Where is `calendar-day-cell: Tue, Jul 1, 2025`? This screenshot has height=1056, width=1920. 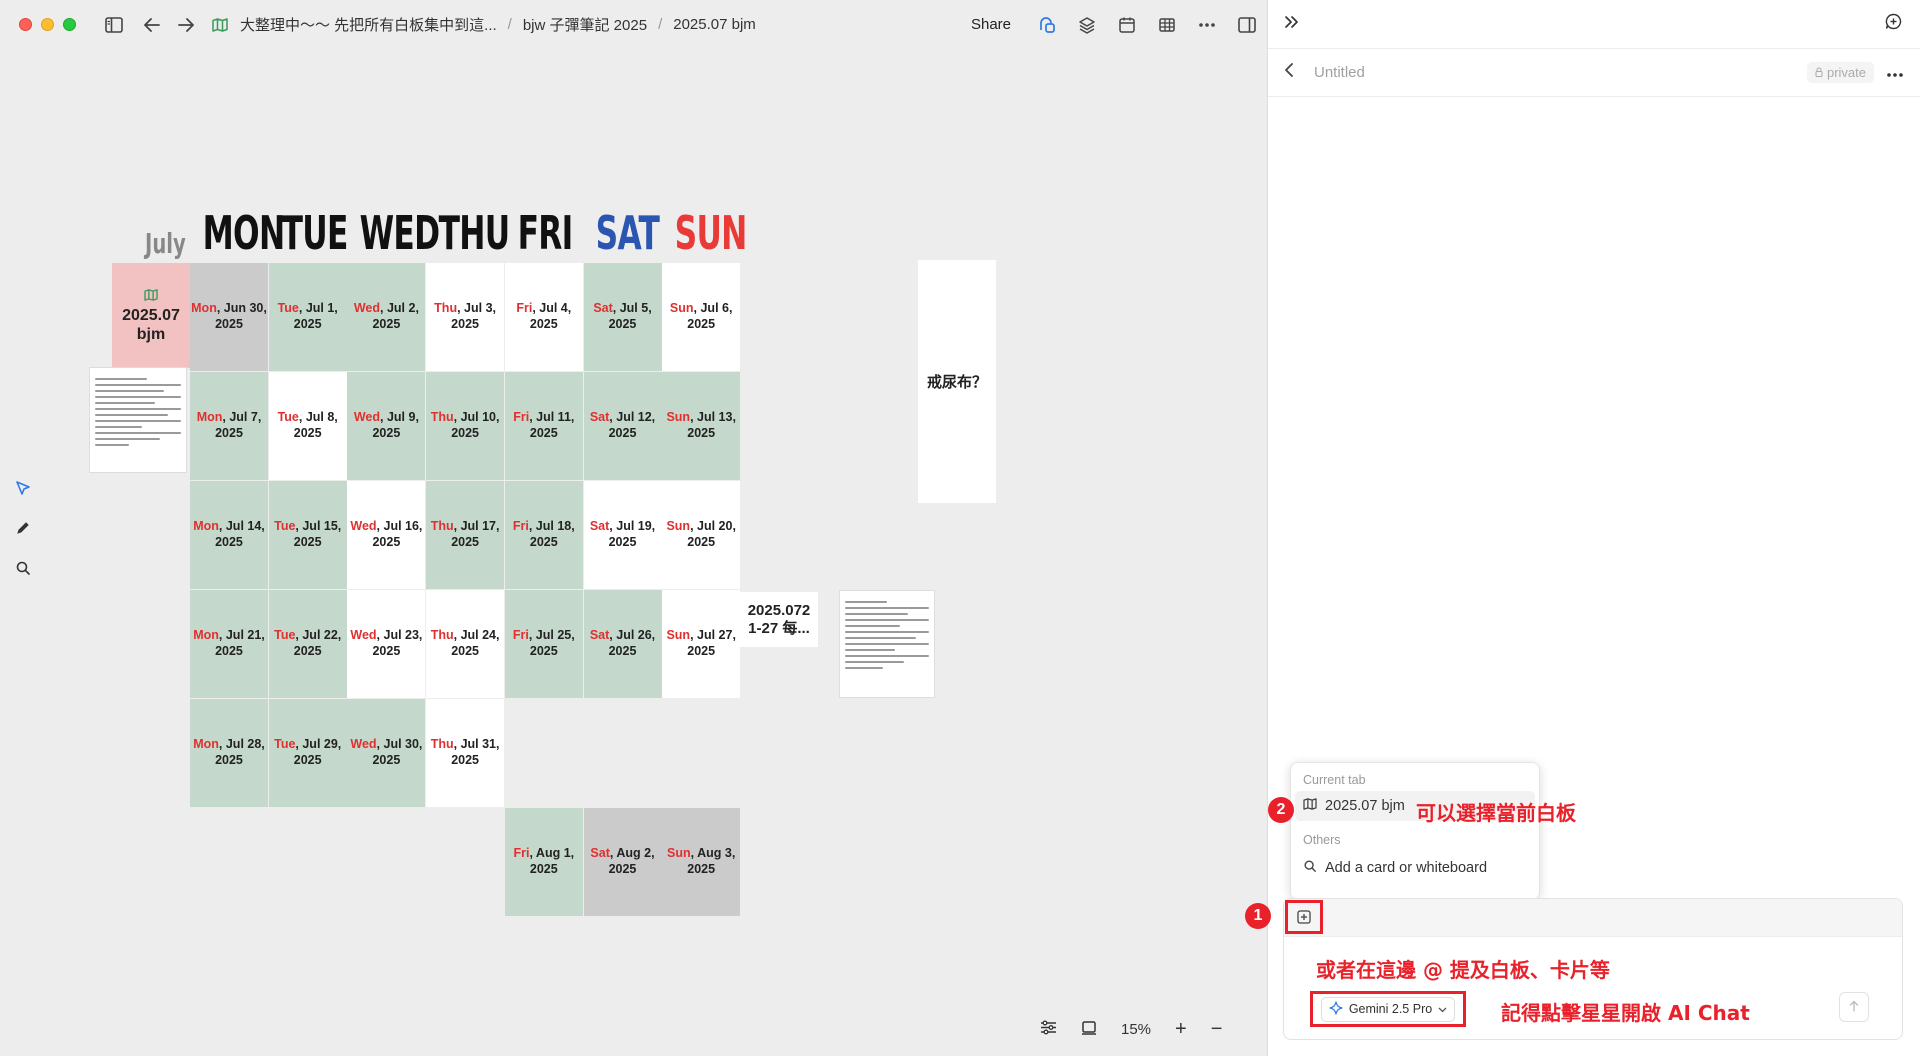
calendar-day-cell: Tue, Jul 1, 2025 is located at coordinates (307, 317).